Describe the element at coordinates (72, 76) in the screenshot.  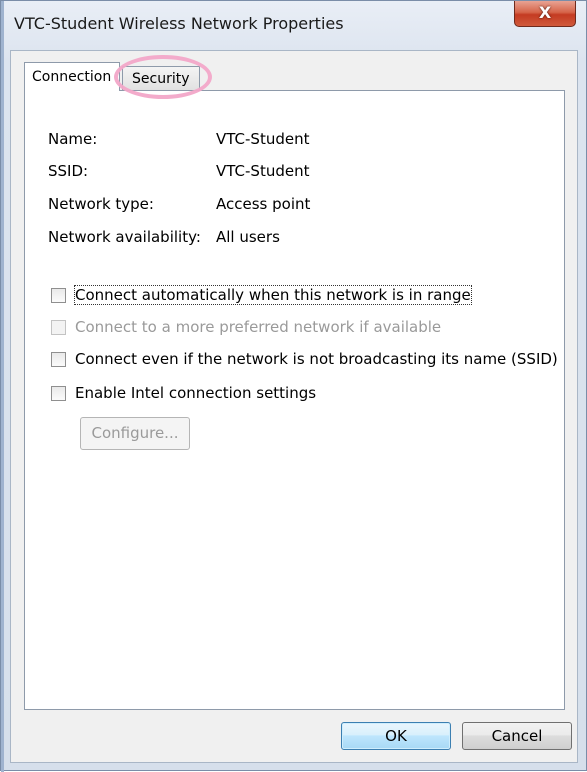
I see `tab-connection: Connection` at that location.